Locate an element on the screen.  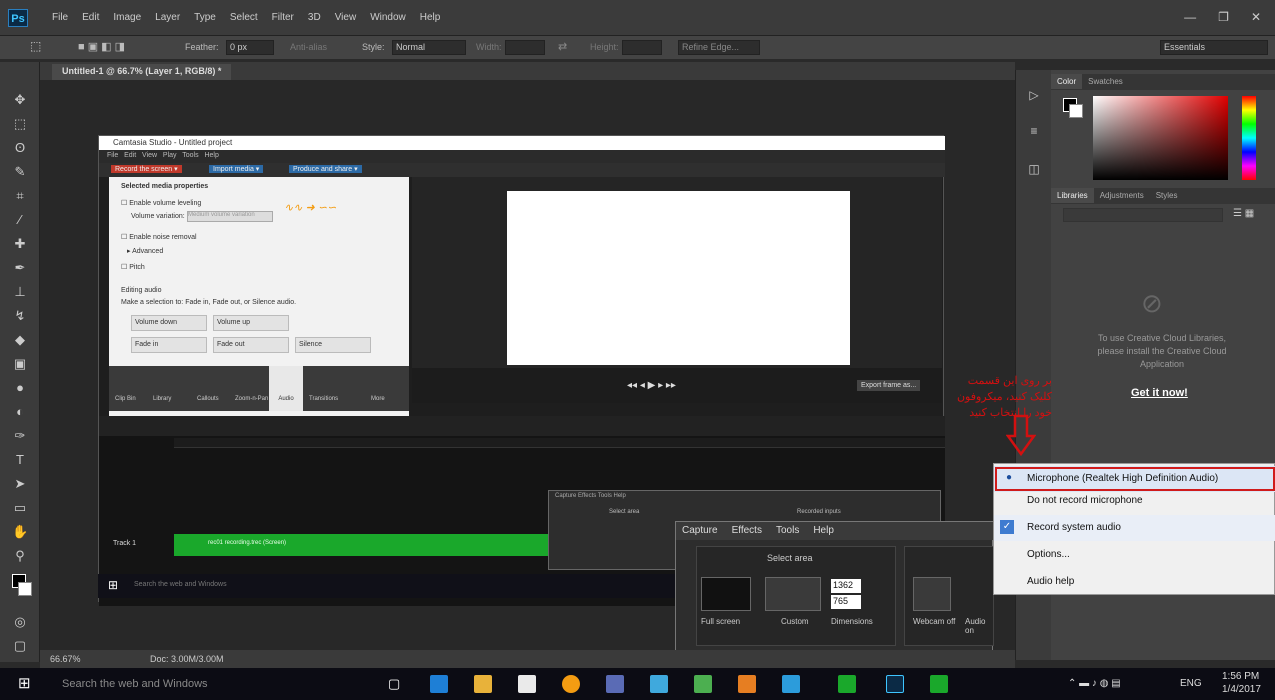
fade-out-button: Fade out is located at coordinates (251, 345).